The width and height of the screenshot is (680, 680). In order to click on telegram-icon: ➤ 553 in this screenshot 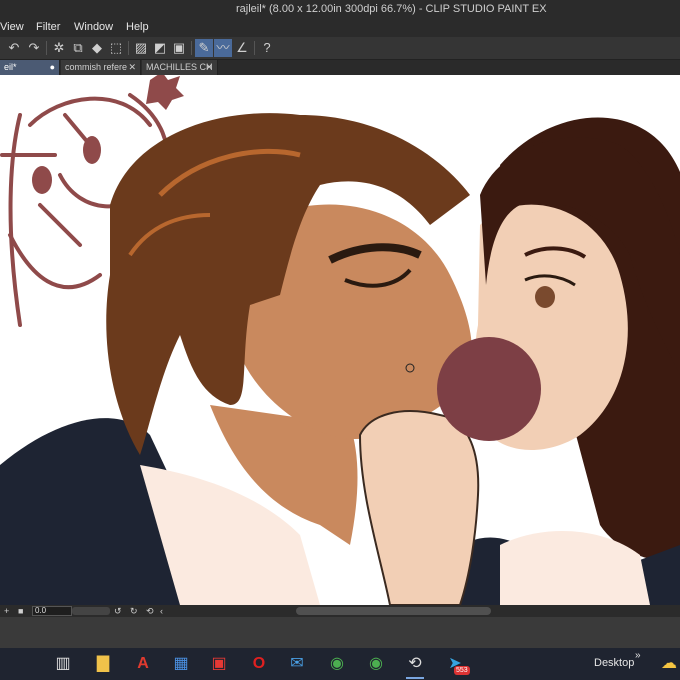, I will do `click(456, 664)`.